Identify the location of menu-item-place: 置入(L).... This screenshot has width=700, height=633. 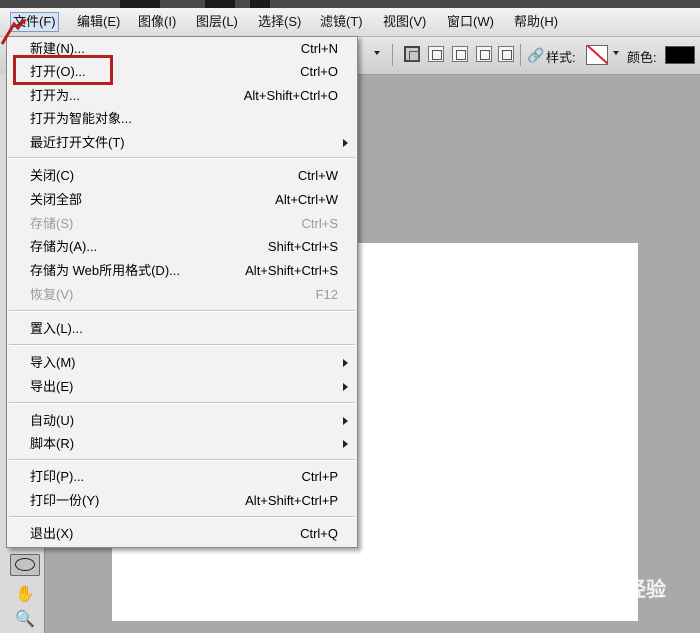
(182, 329).